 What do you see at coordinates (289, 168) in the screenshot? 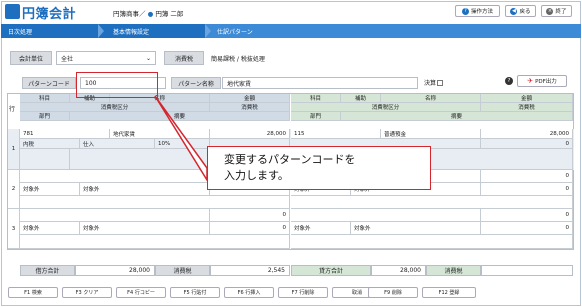
I see `callout-text: 変更するパターンコードを 入力します。` at bounding box center [289, 168].